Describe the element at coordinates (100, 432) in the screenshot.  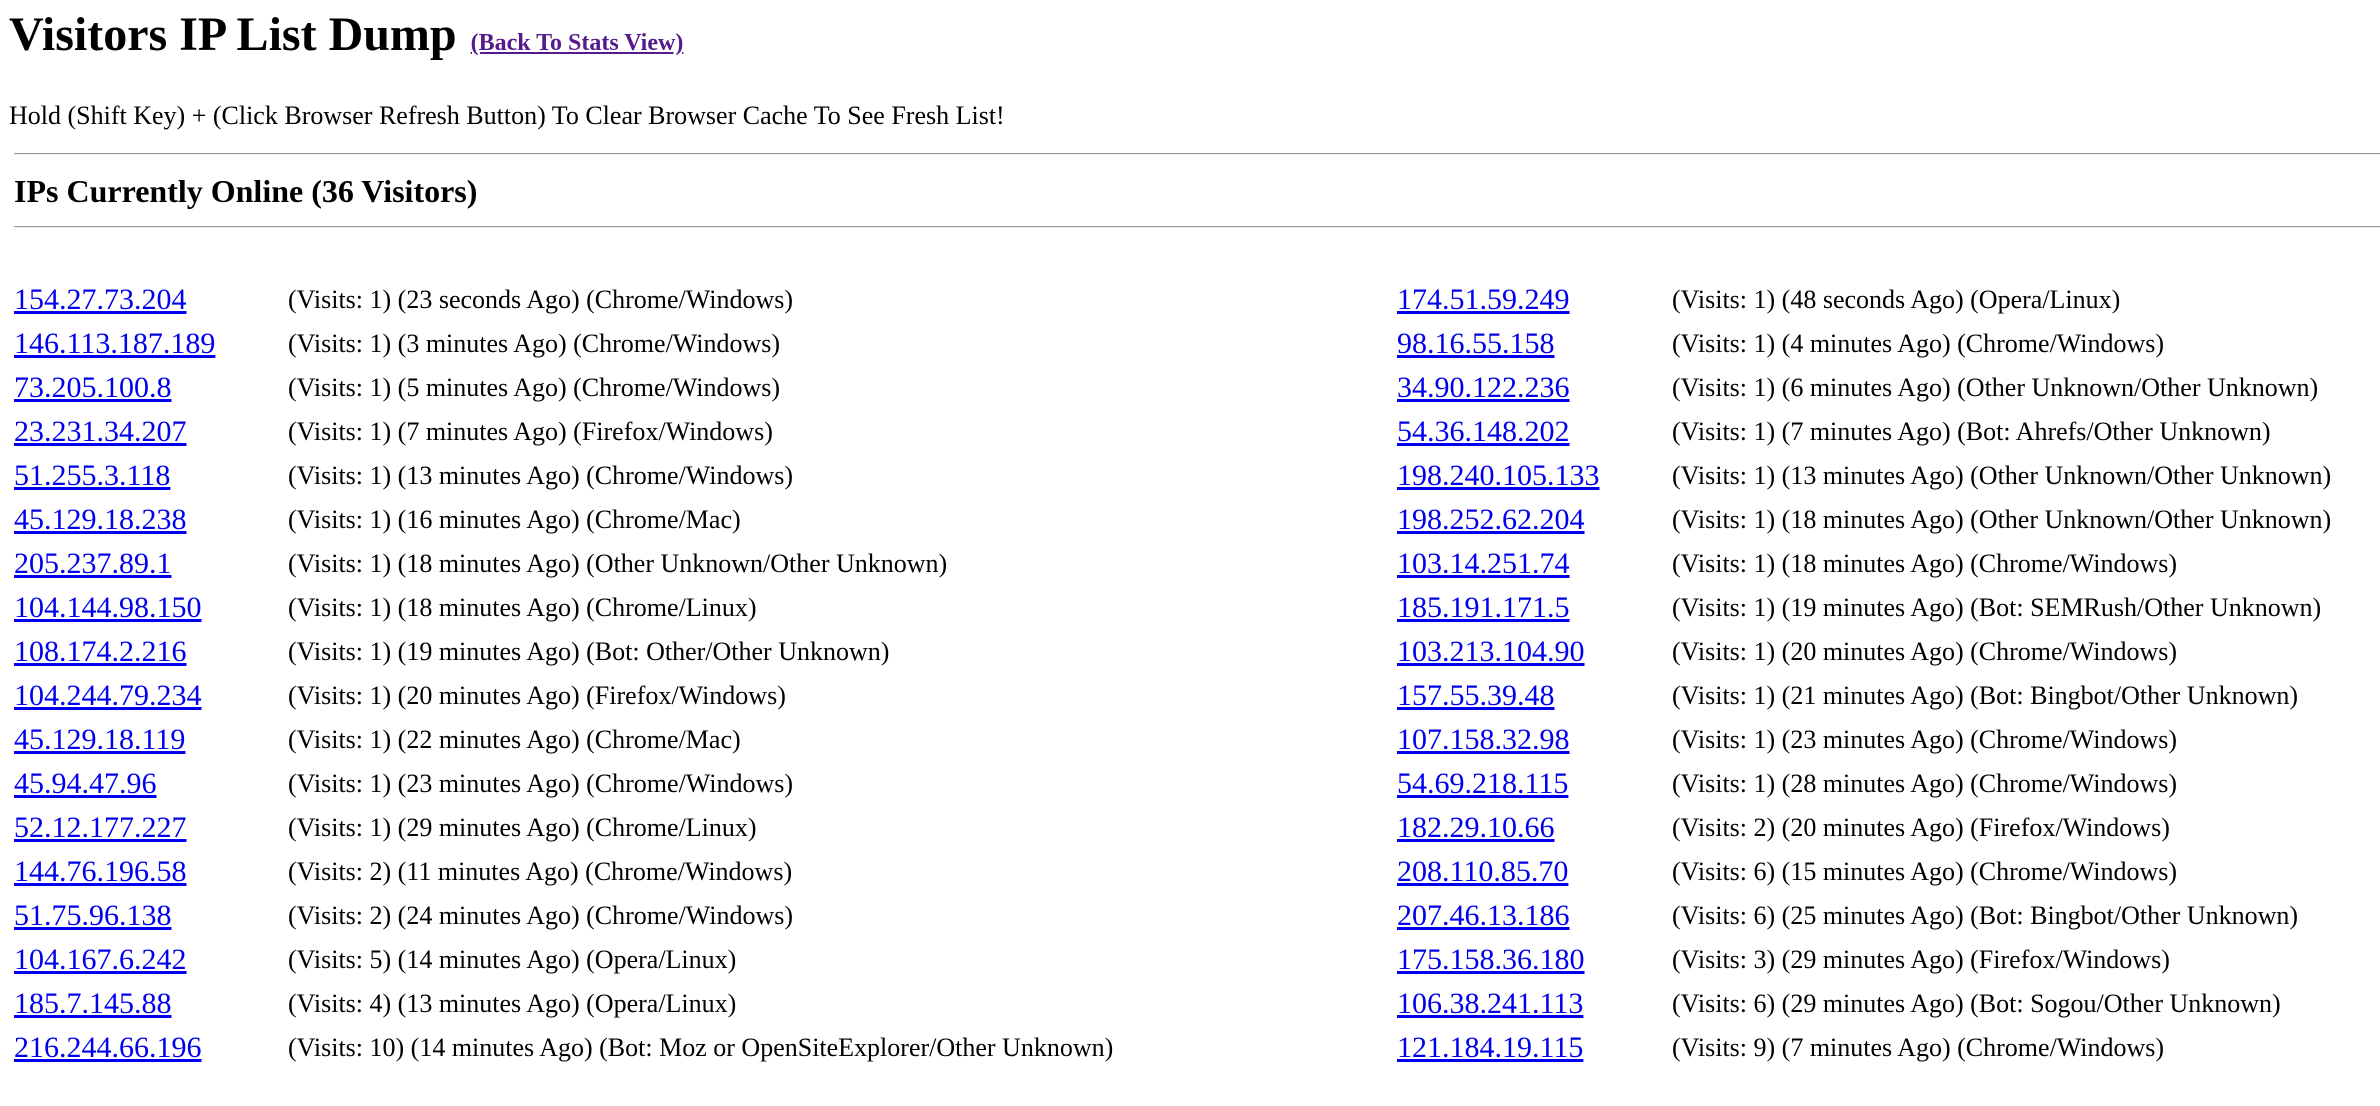
I see `visitor-ip-link: 23.231.34.207` at that location.